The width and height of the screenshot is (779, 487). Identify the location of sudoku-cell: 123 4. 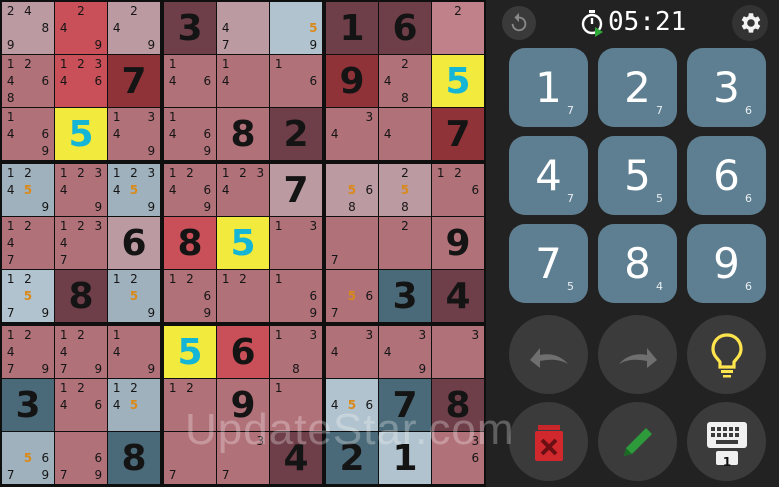
(243, 190).